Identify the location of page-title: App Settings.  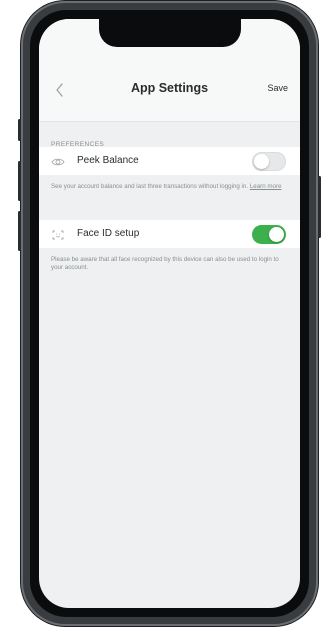
(169, 88).